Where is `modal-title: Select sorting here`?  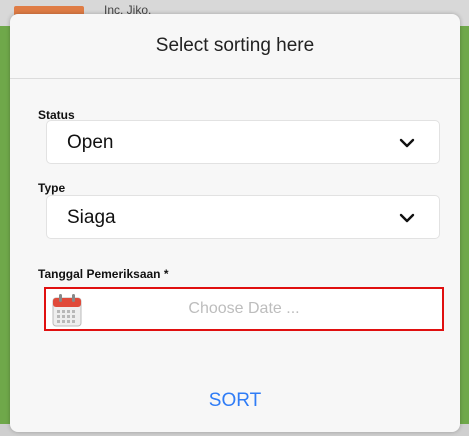
modal-title: Select sorting here is located at coordinates (235, 46).